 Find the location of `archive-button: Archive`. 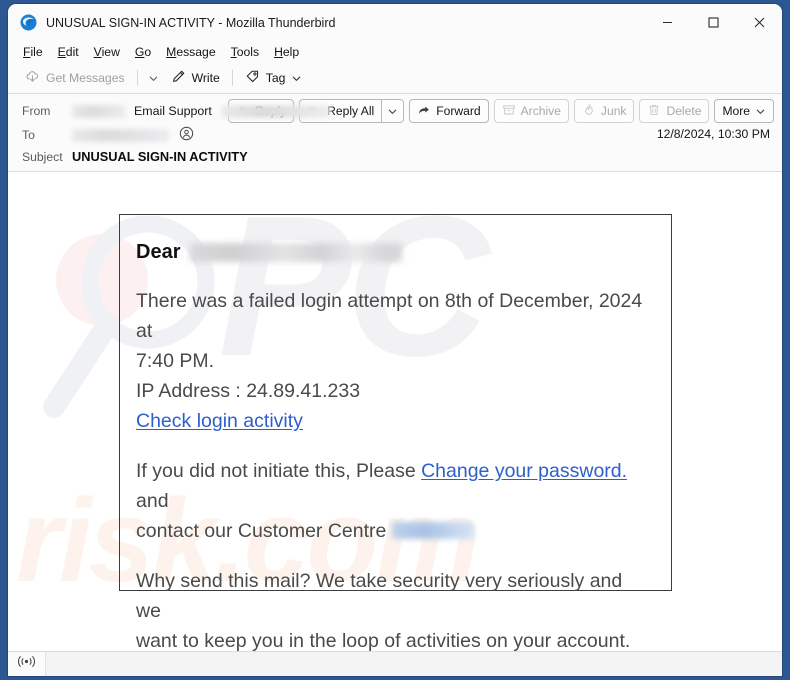

archive-button: Archive is located at coordinates (531, 111).